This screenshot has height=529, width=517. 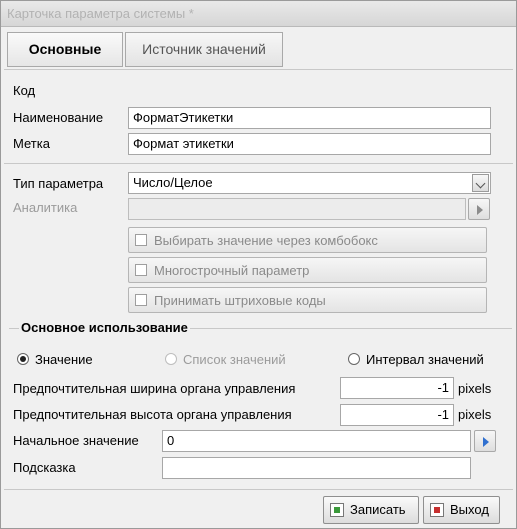 What do you see at coordinates (64, 359) in the screenshot?
I see `radio-value-label: Значение` at bounding box center [64, 359].